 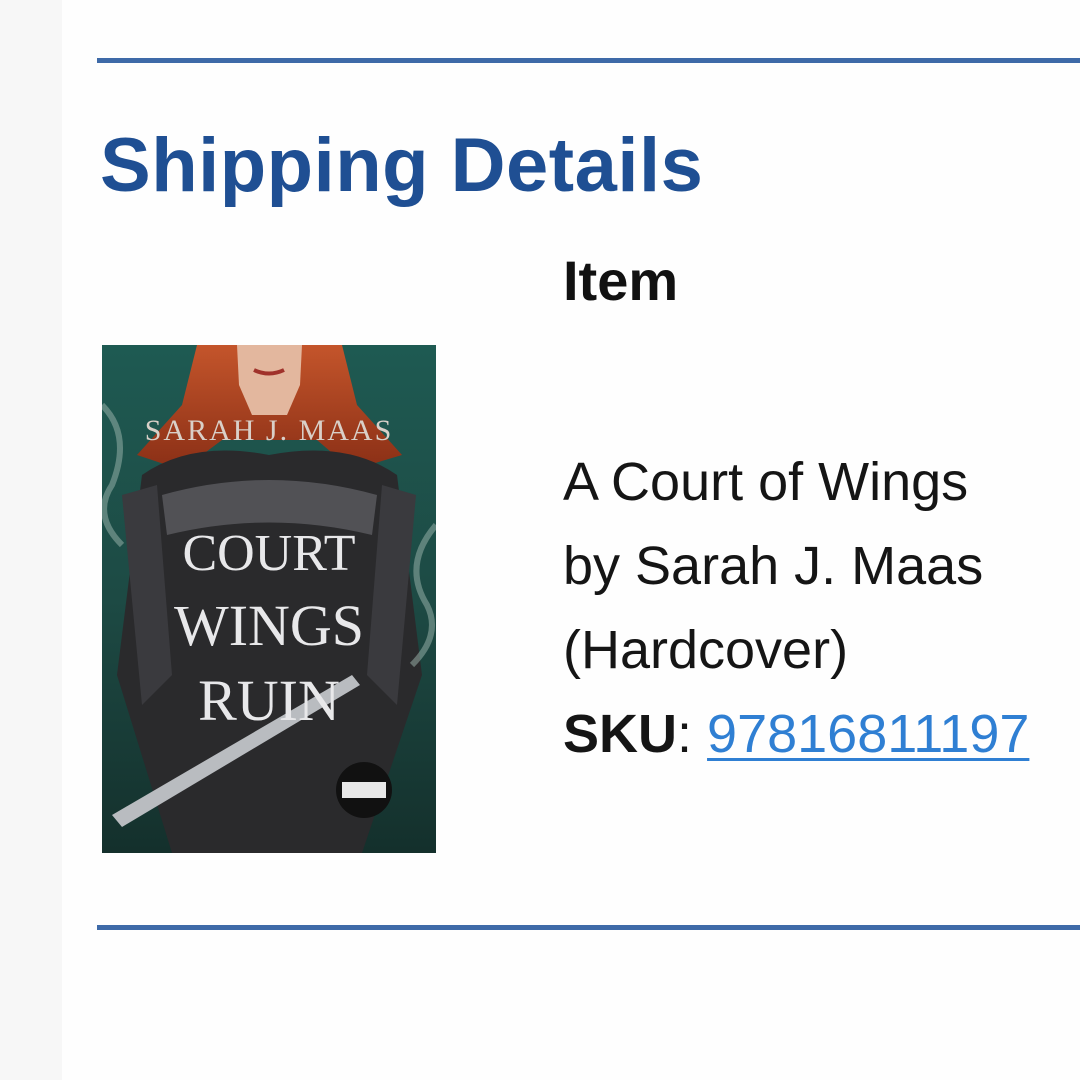 I want to click on sku-label: SKU, so click(x=620, y=734).